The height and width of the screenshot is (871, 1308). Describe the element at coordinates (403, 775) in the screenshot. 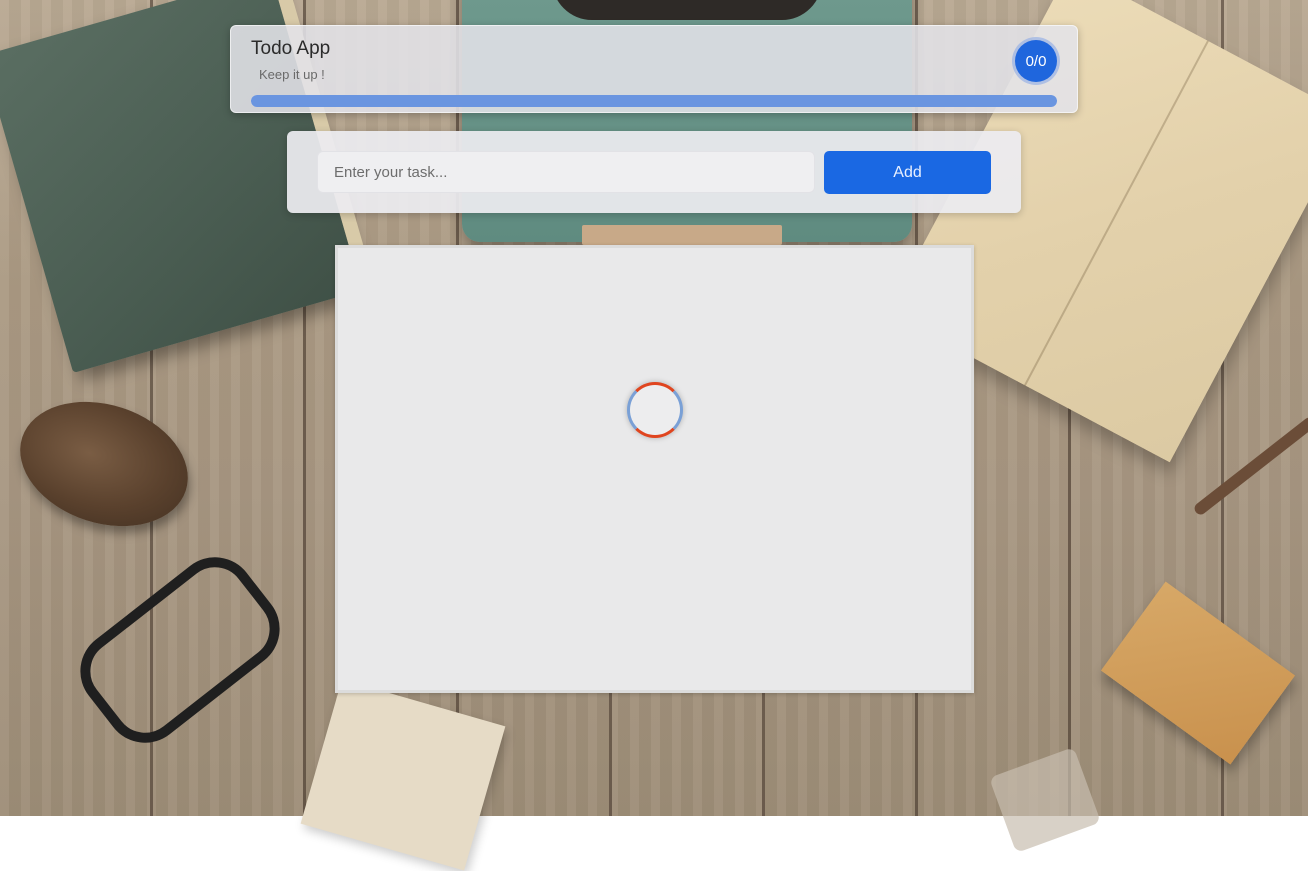

I see `paper-decoration` at that location.